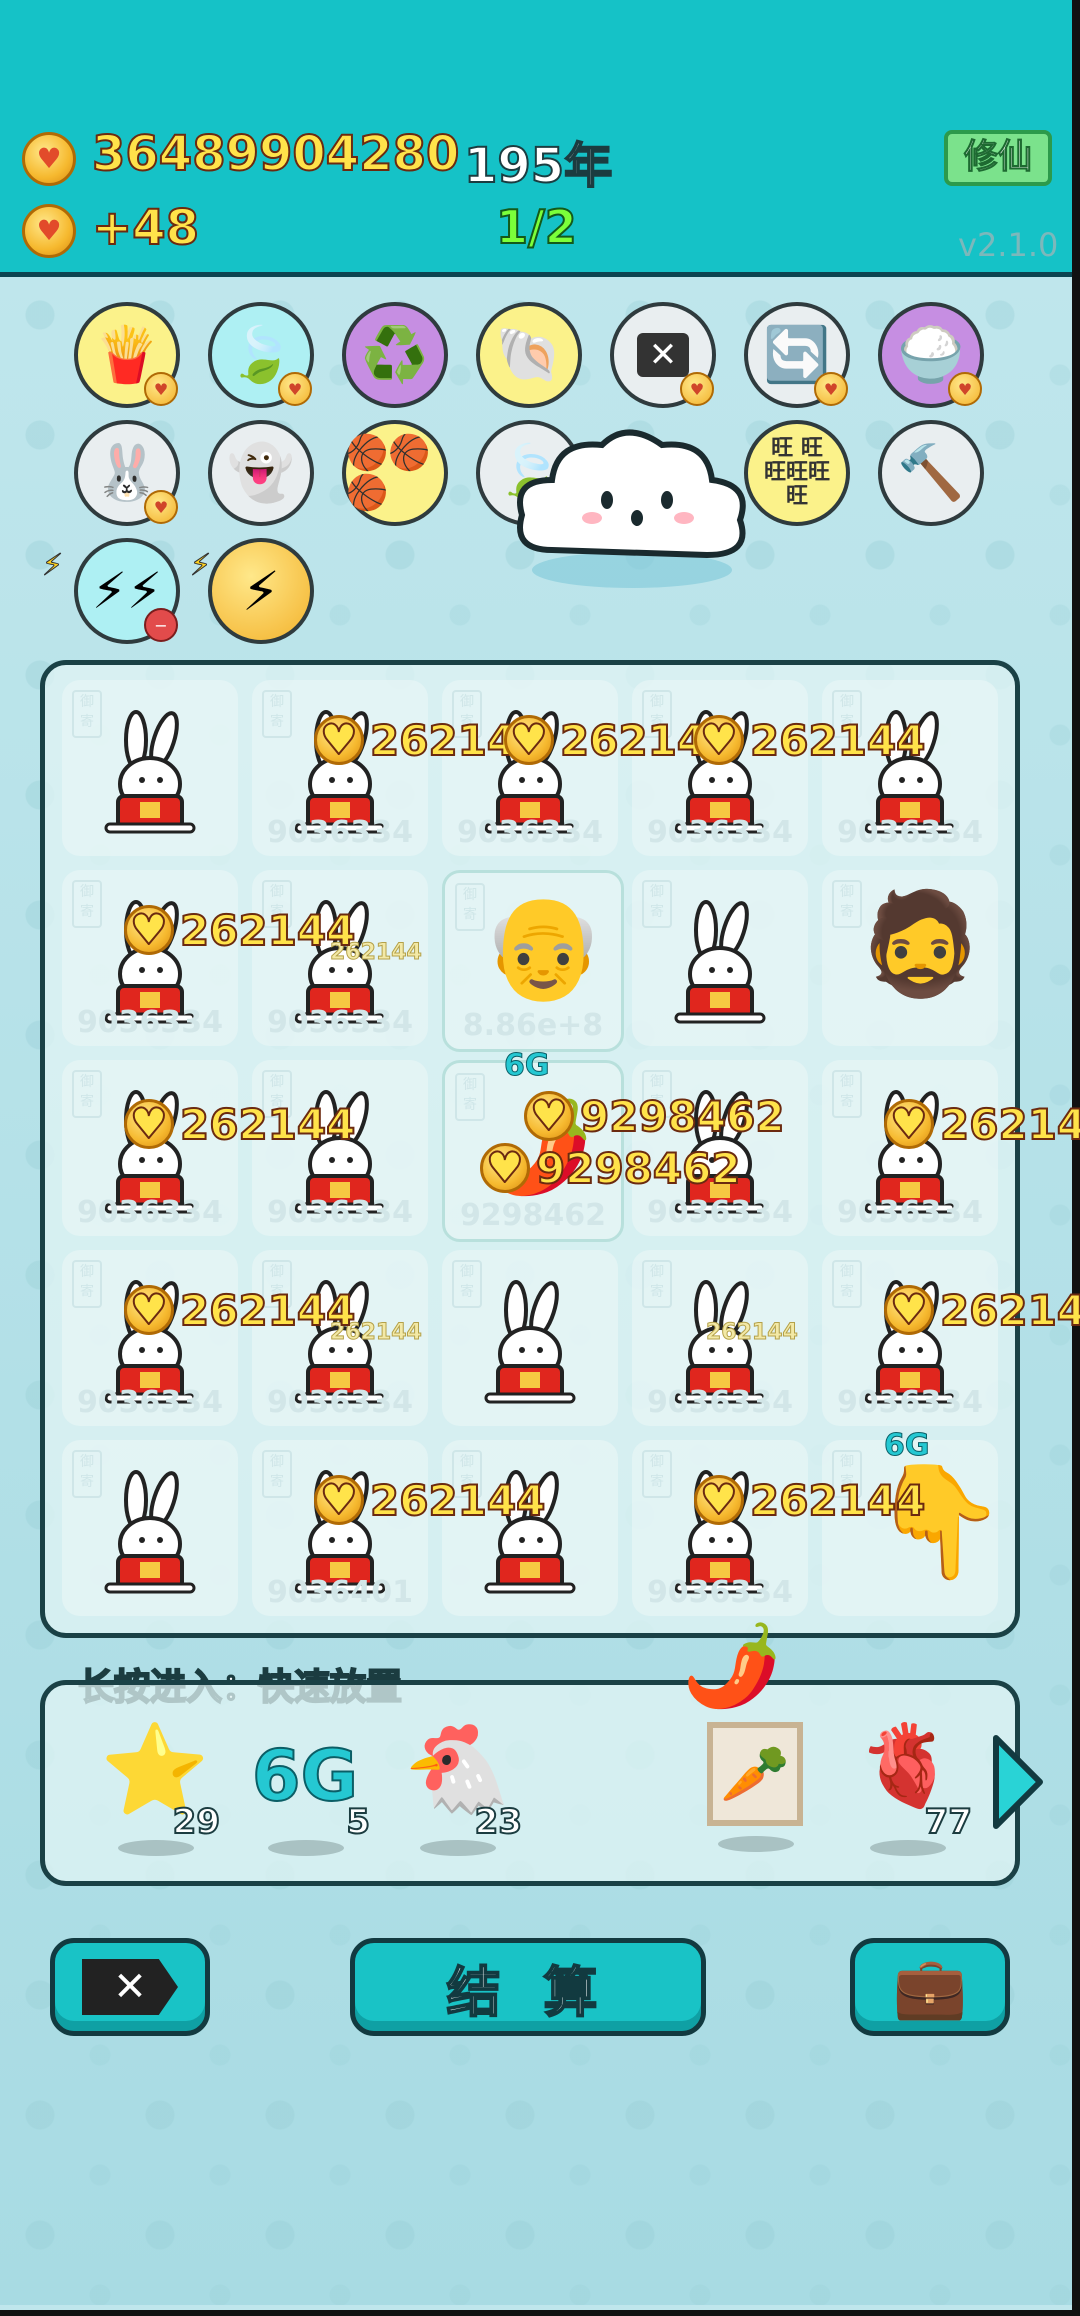 The height and width of the screenshot is (2316, 1080). I want to click on settle-button: 结 算, so click(528, 1987).